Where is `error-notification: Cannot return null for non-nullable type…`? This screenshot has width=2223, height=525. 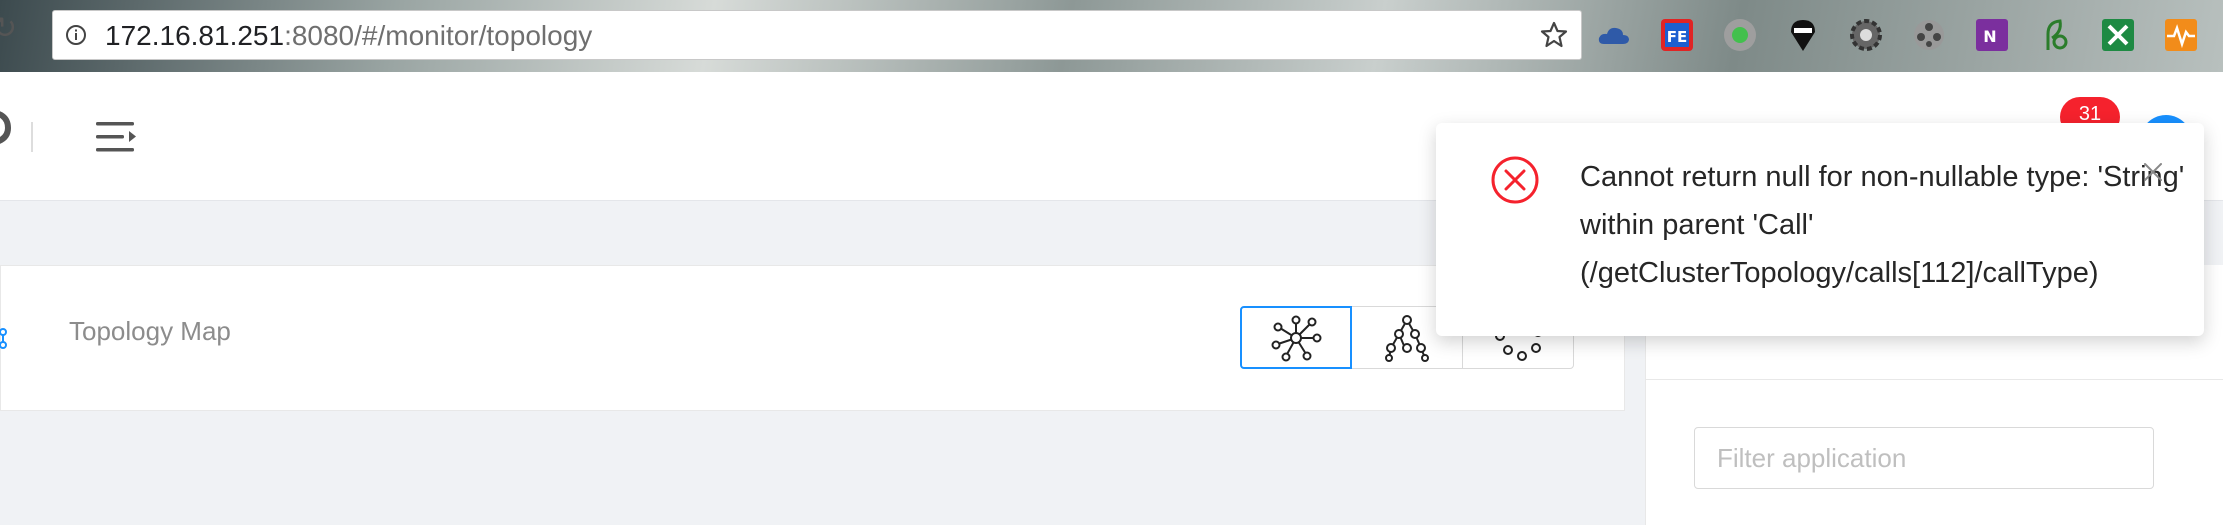 error-notification: Cannot return null for non-nullable type… is located at coordinates (1820, 229).